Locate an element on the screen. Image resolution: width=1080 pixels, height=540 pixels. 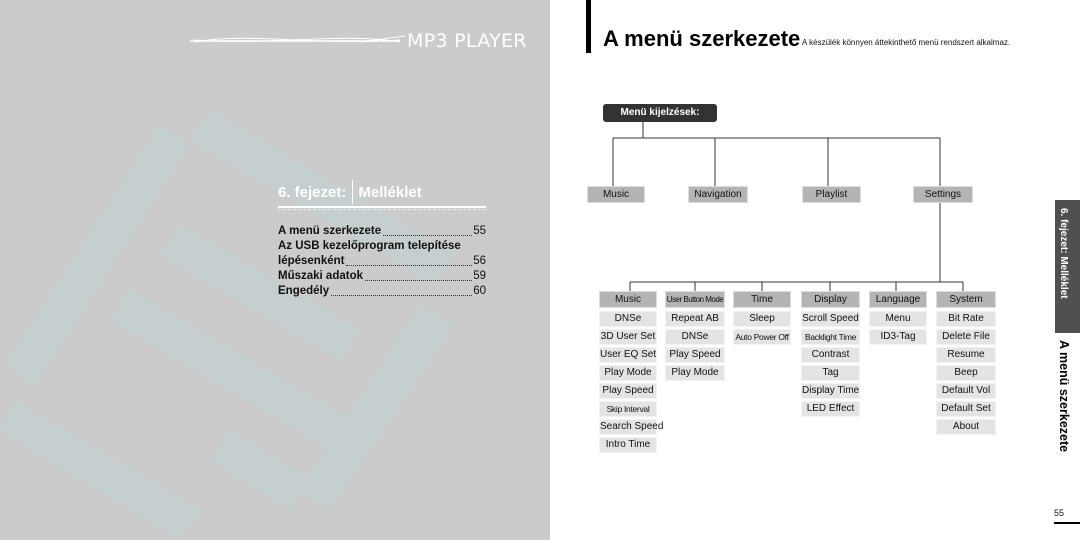
settings-item: Repeat AB is located at coordinates (695, 319).